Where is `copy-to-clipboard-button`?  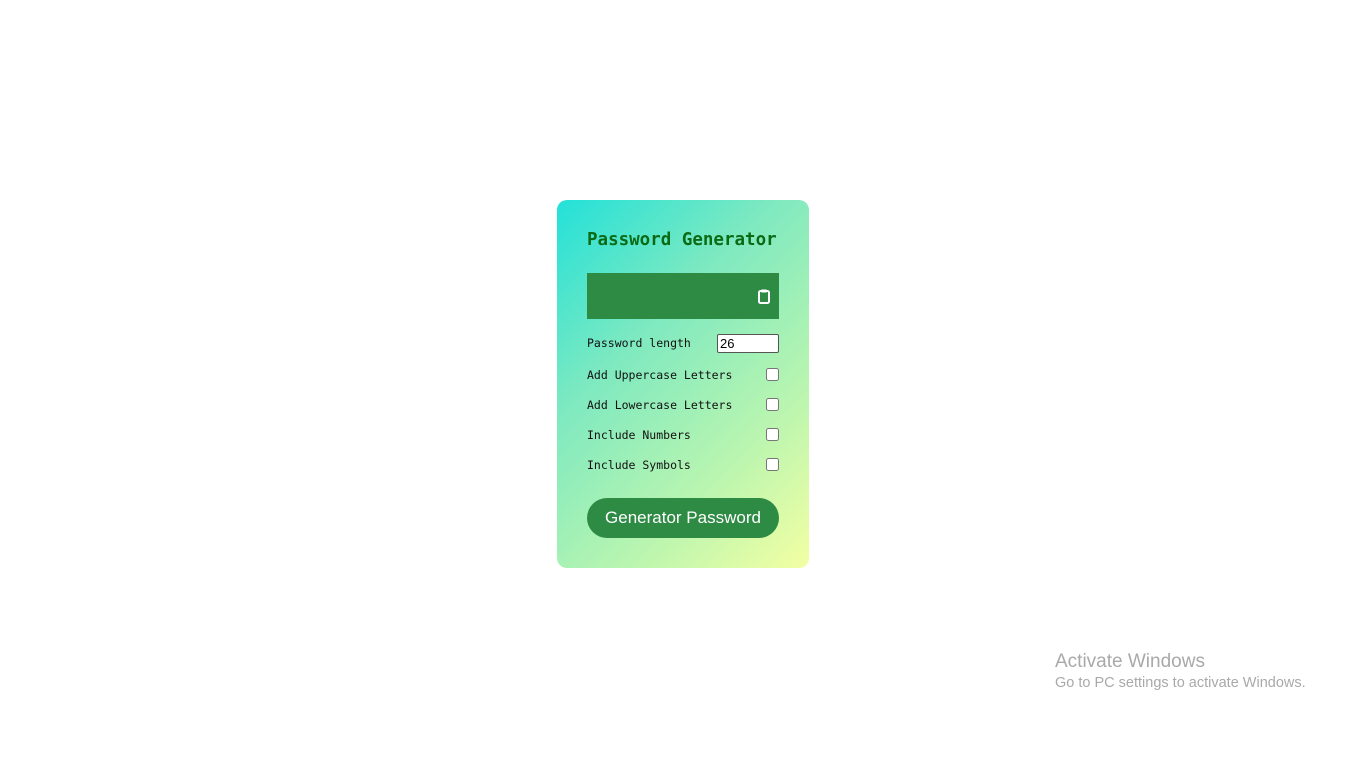
copy-to-clipboard-button is located at coordinates (764, 296).